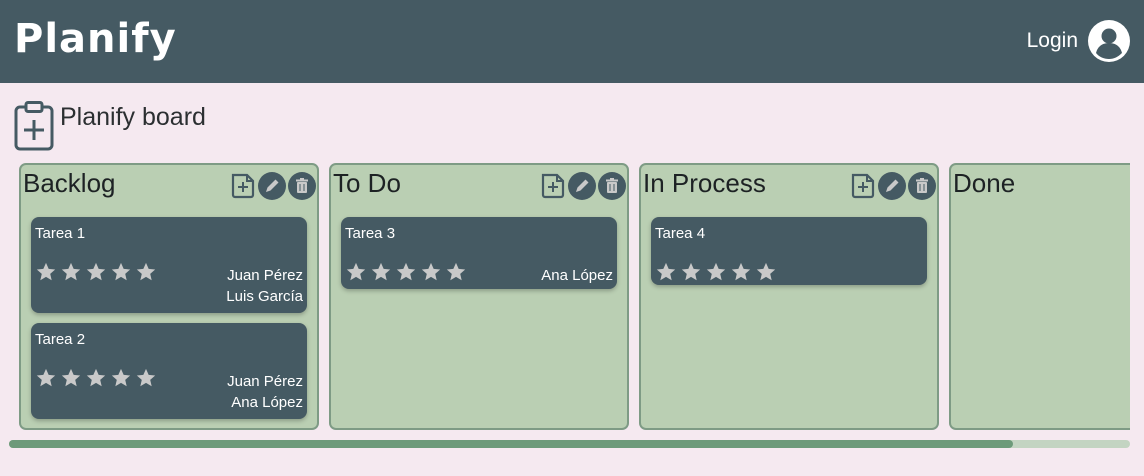  Describe the element at coordinates (479, 296) in the screenshot. I see `column-to-do: To Do Tarea 3 Ana López` at that location.